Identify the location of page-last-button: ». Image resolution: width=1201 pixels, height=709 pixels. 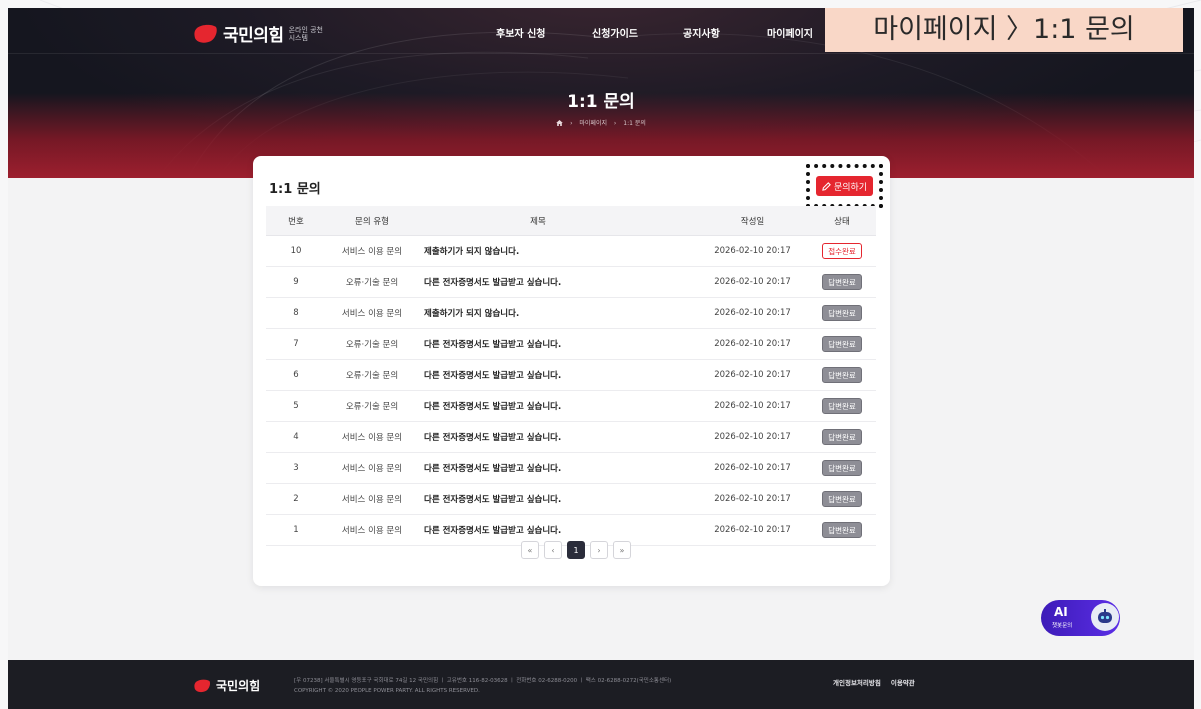
(622, 550).